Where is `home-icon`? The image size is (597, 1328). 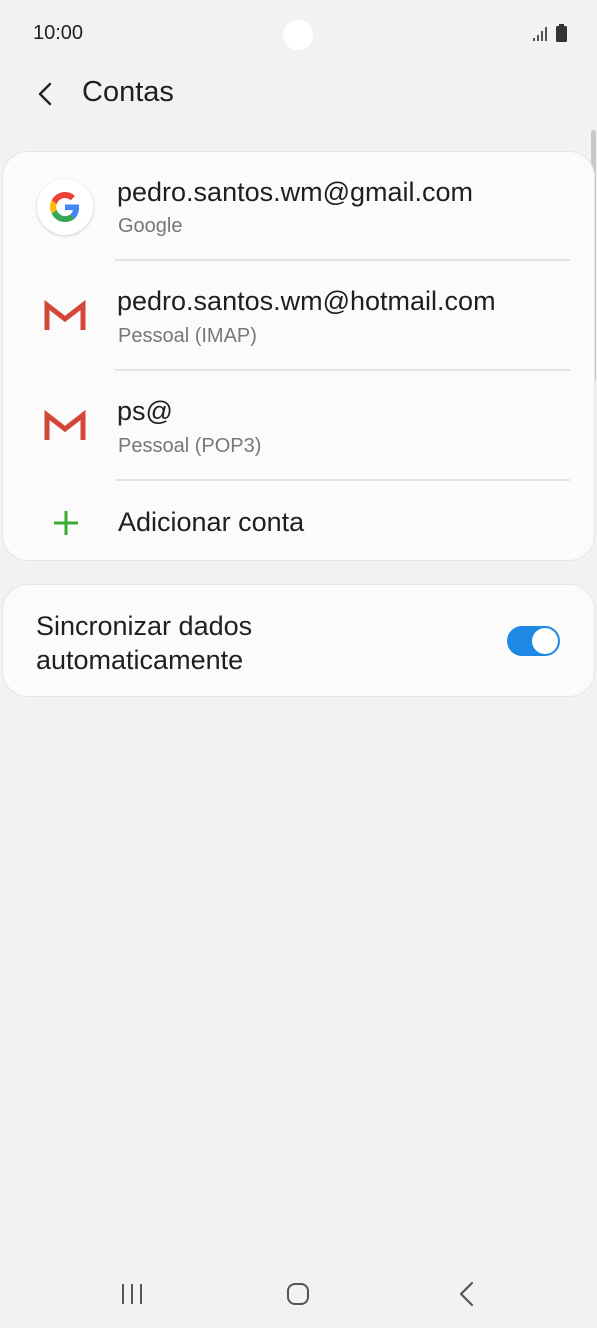
home-icon is located at coordinates (298, 1294).